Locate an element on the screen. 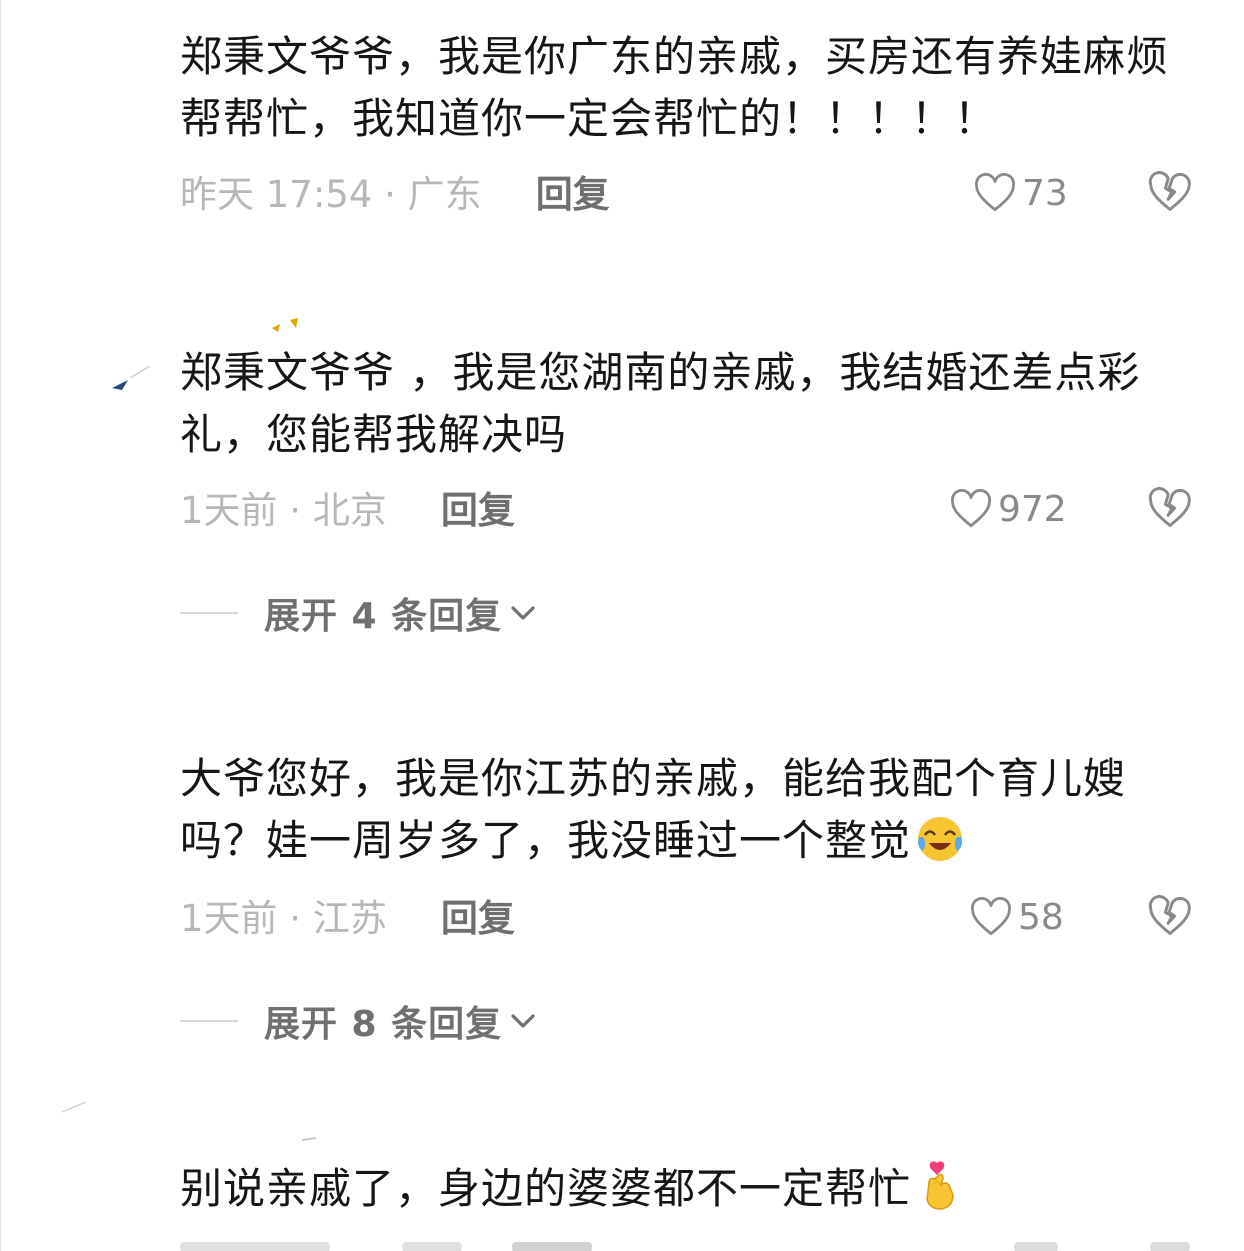 The width and height of the screenshot is (1244, 1251). page-left-edge is located at coordinates (0, 625).